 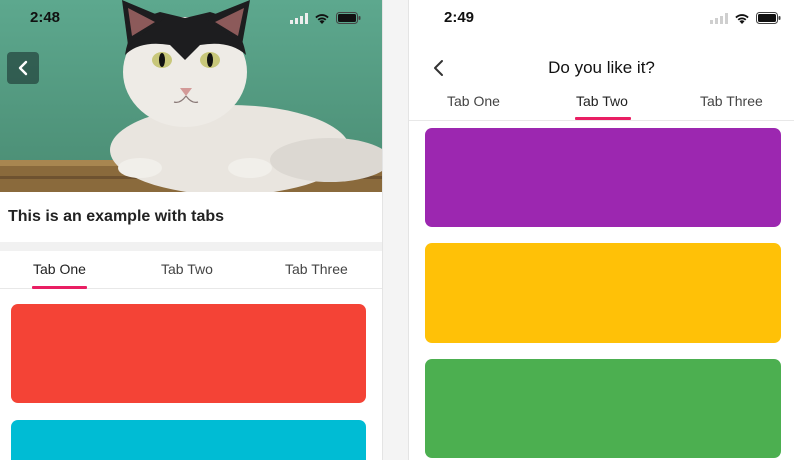 I want to click on color-card-cyan, so click(x=188, y=440).